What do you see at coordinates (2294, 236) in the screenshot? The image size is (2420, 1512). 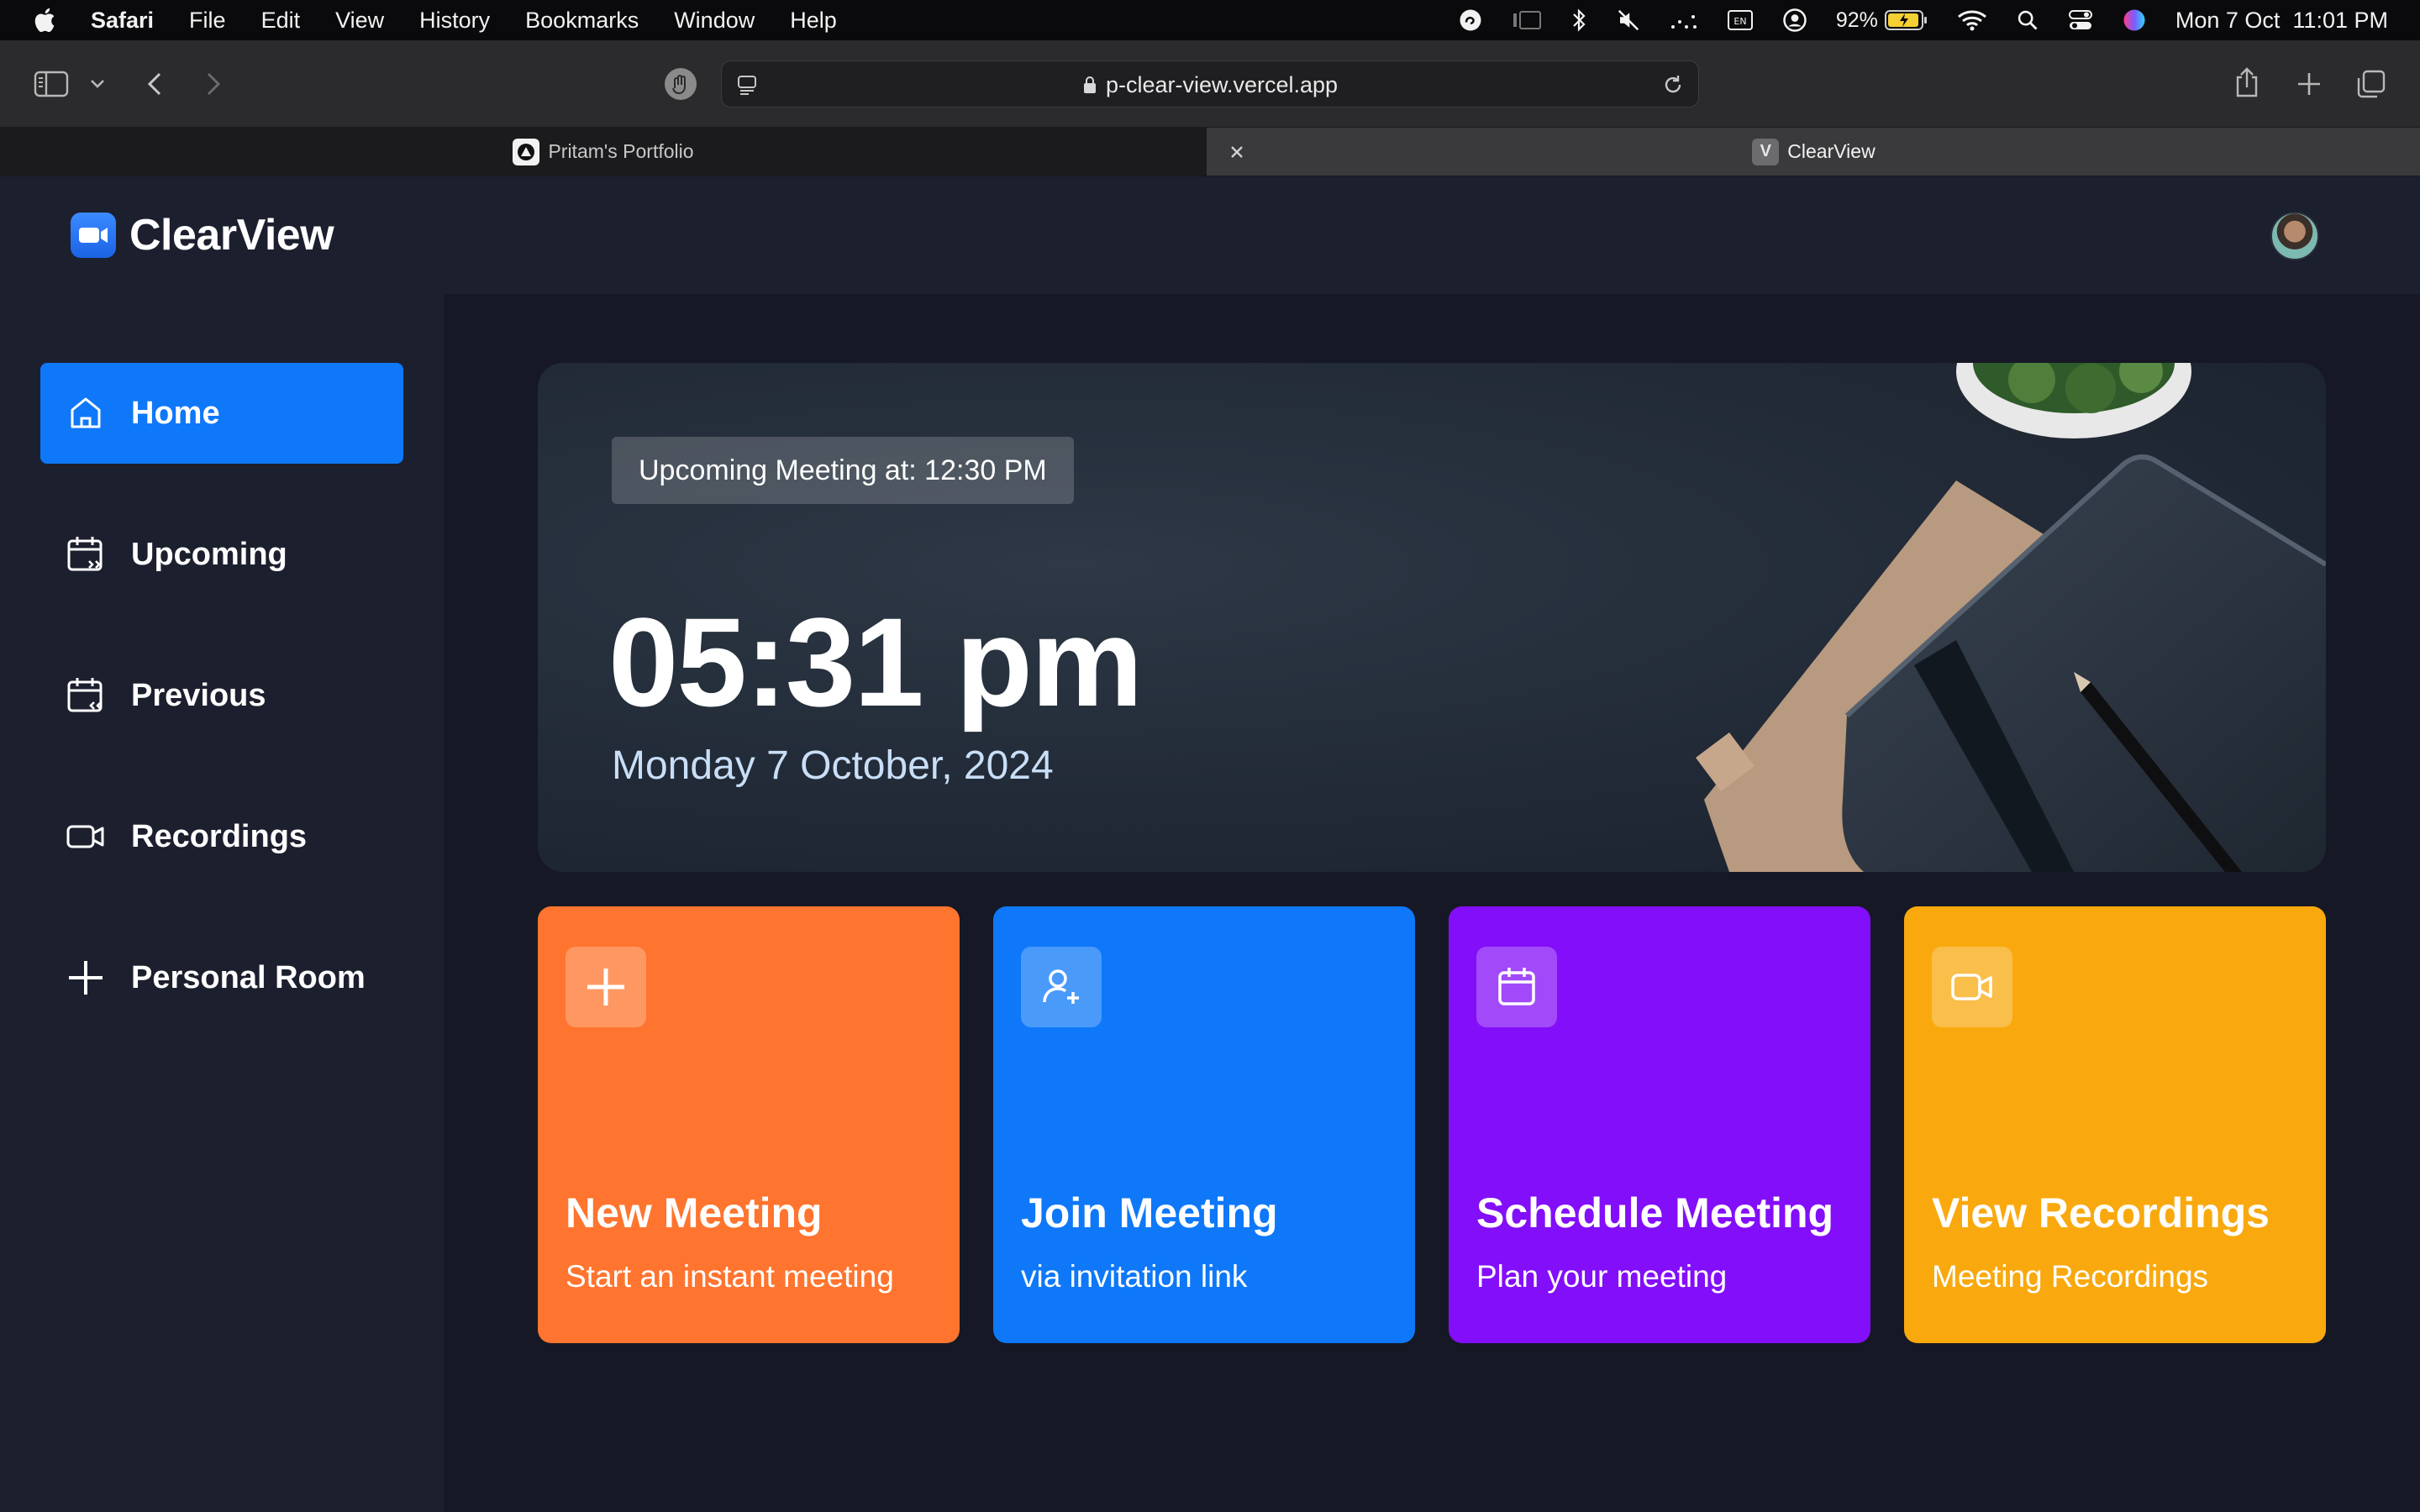 I see `user-avatar` at bounding box center [2294, 236].